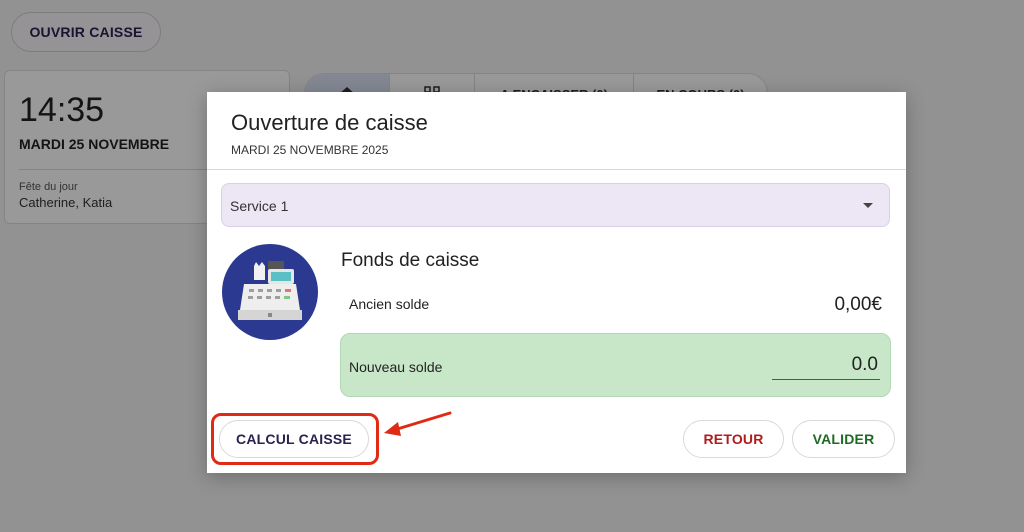 The width and height of the screenshot is (1024, 532). What do you see at coordinates (310, 150) in the screenshot?
I see `dialog-subtitle: MARDI 25 NOVEMBRE 2025` at bounding box center [310, 150].